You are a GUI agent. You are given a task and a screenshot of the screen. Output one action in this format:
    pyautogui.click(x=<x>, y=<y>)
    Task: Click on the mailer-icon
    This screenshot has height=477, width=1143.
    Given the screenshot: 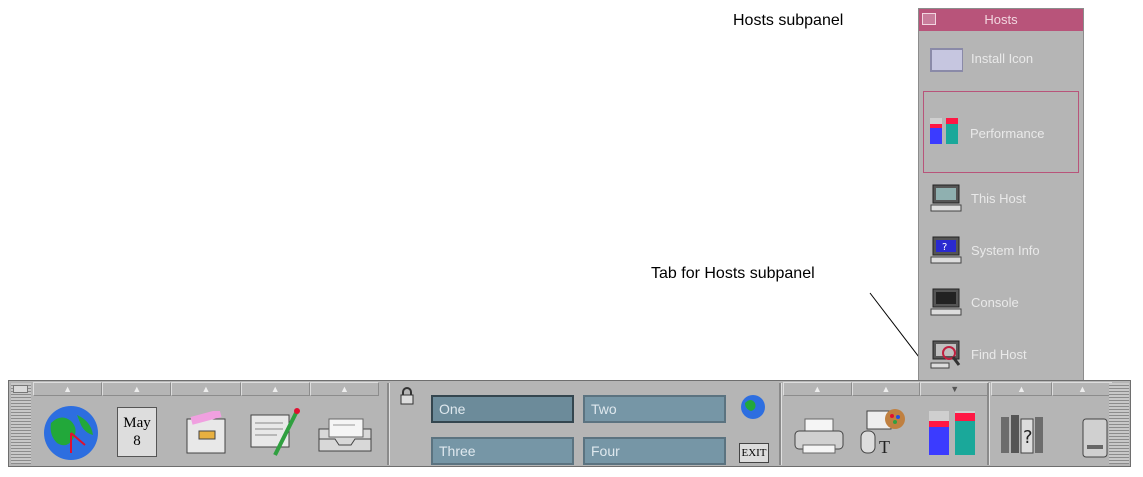 What is the action you would take?
    pyautogui.click(x=345, y=437)
    